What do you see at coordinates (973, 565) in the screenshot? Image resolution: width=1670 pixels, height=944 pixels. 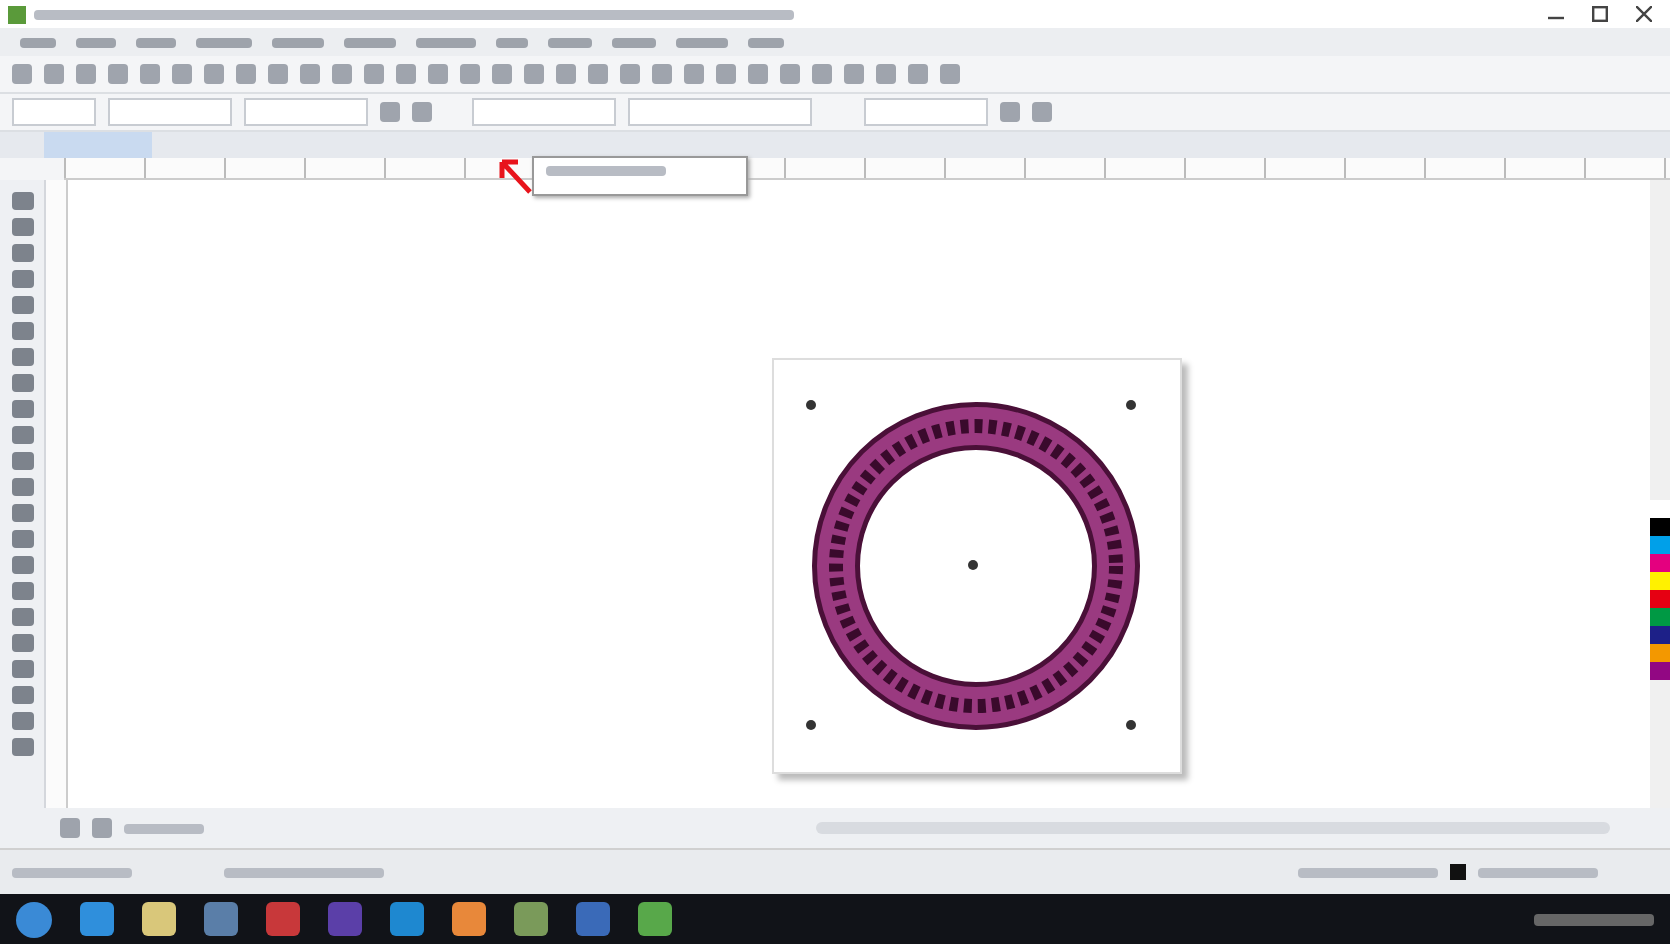 I see `center-dot` at bounding box center [973, 565].